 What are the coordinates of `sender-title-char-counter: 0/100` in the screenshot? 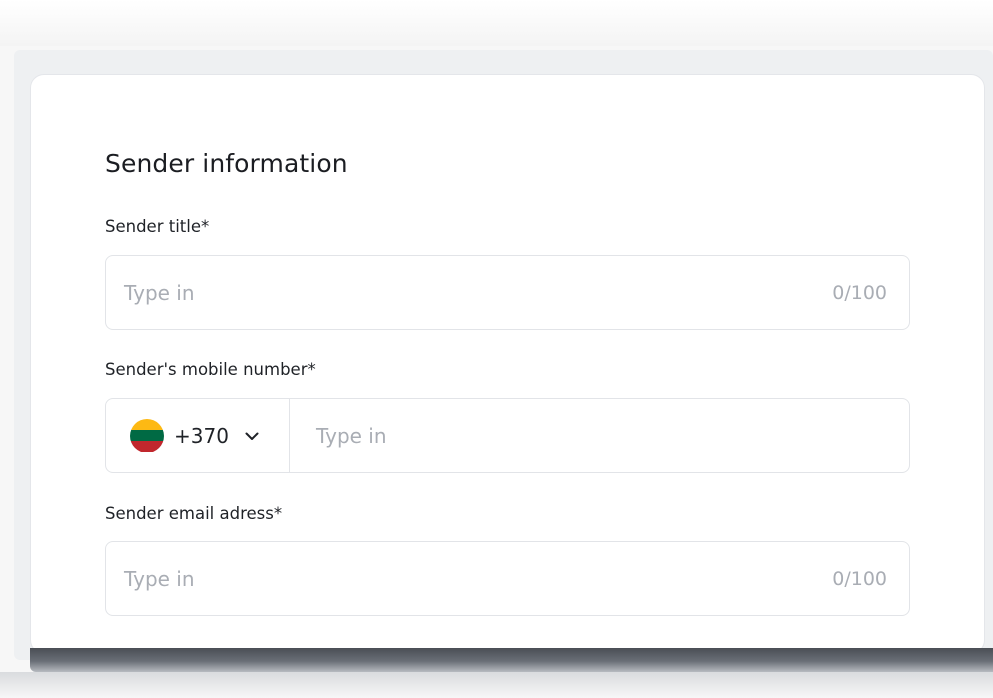 It's located at (859, 292).